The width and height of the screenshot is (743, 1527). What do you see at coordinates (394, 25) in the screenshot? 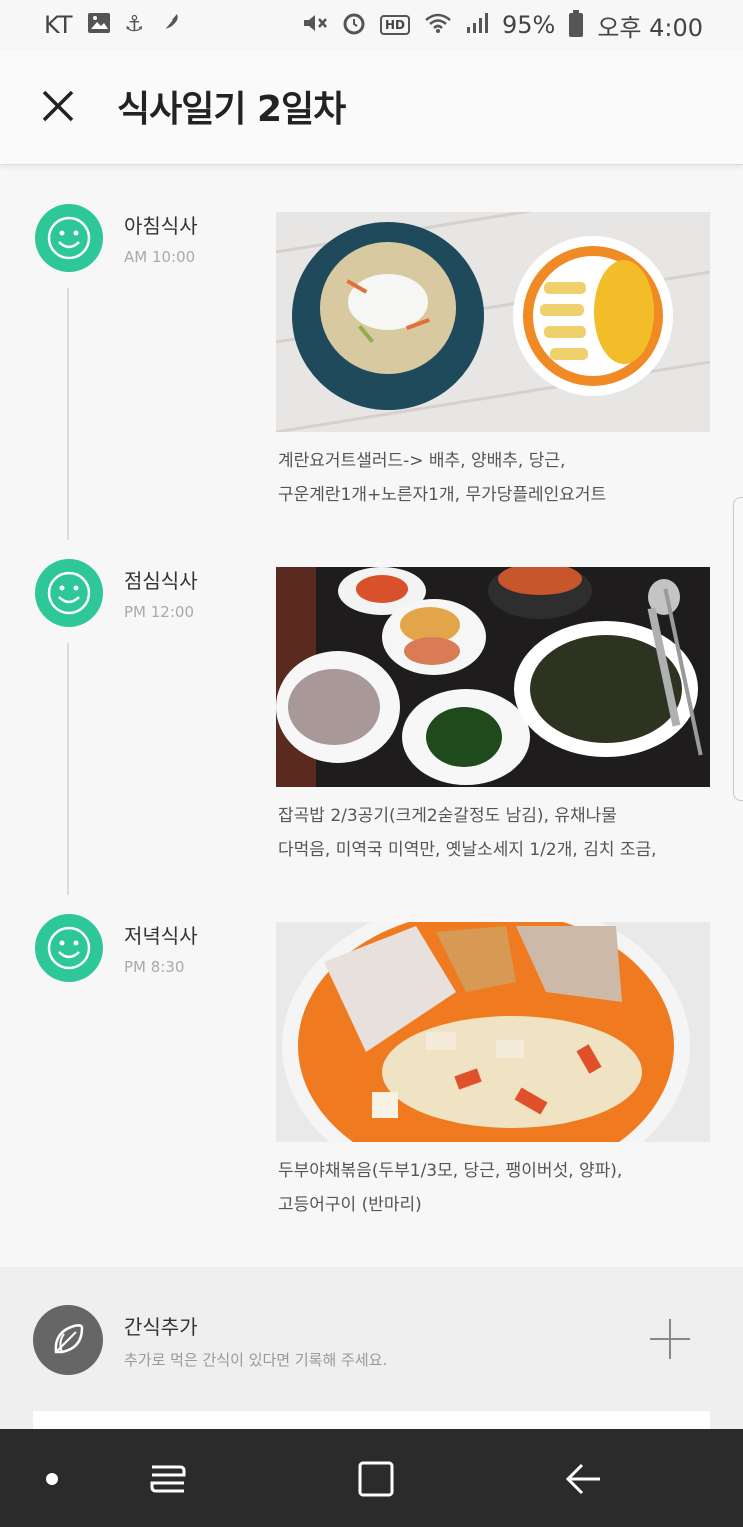
I see `hd-icon: HD` at bounding box center [394, 25].